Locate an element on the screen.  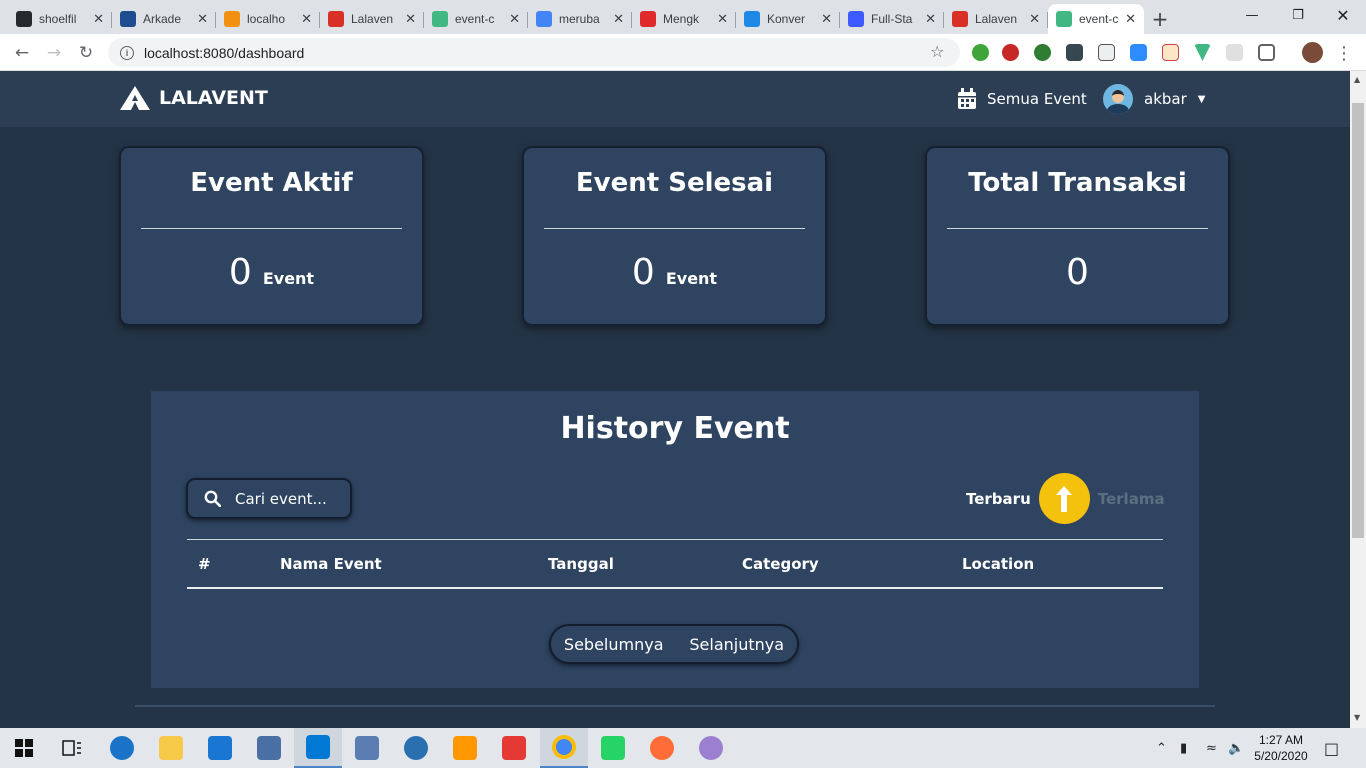
windows-taskbar: ⌃ ▮ ≈ 🔈 1:27 AM 5/20/2020 □ is located at coordinates (683, 748).